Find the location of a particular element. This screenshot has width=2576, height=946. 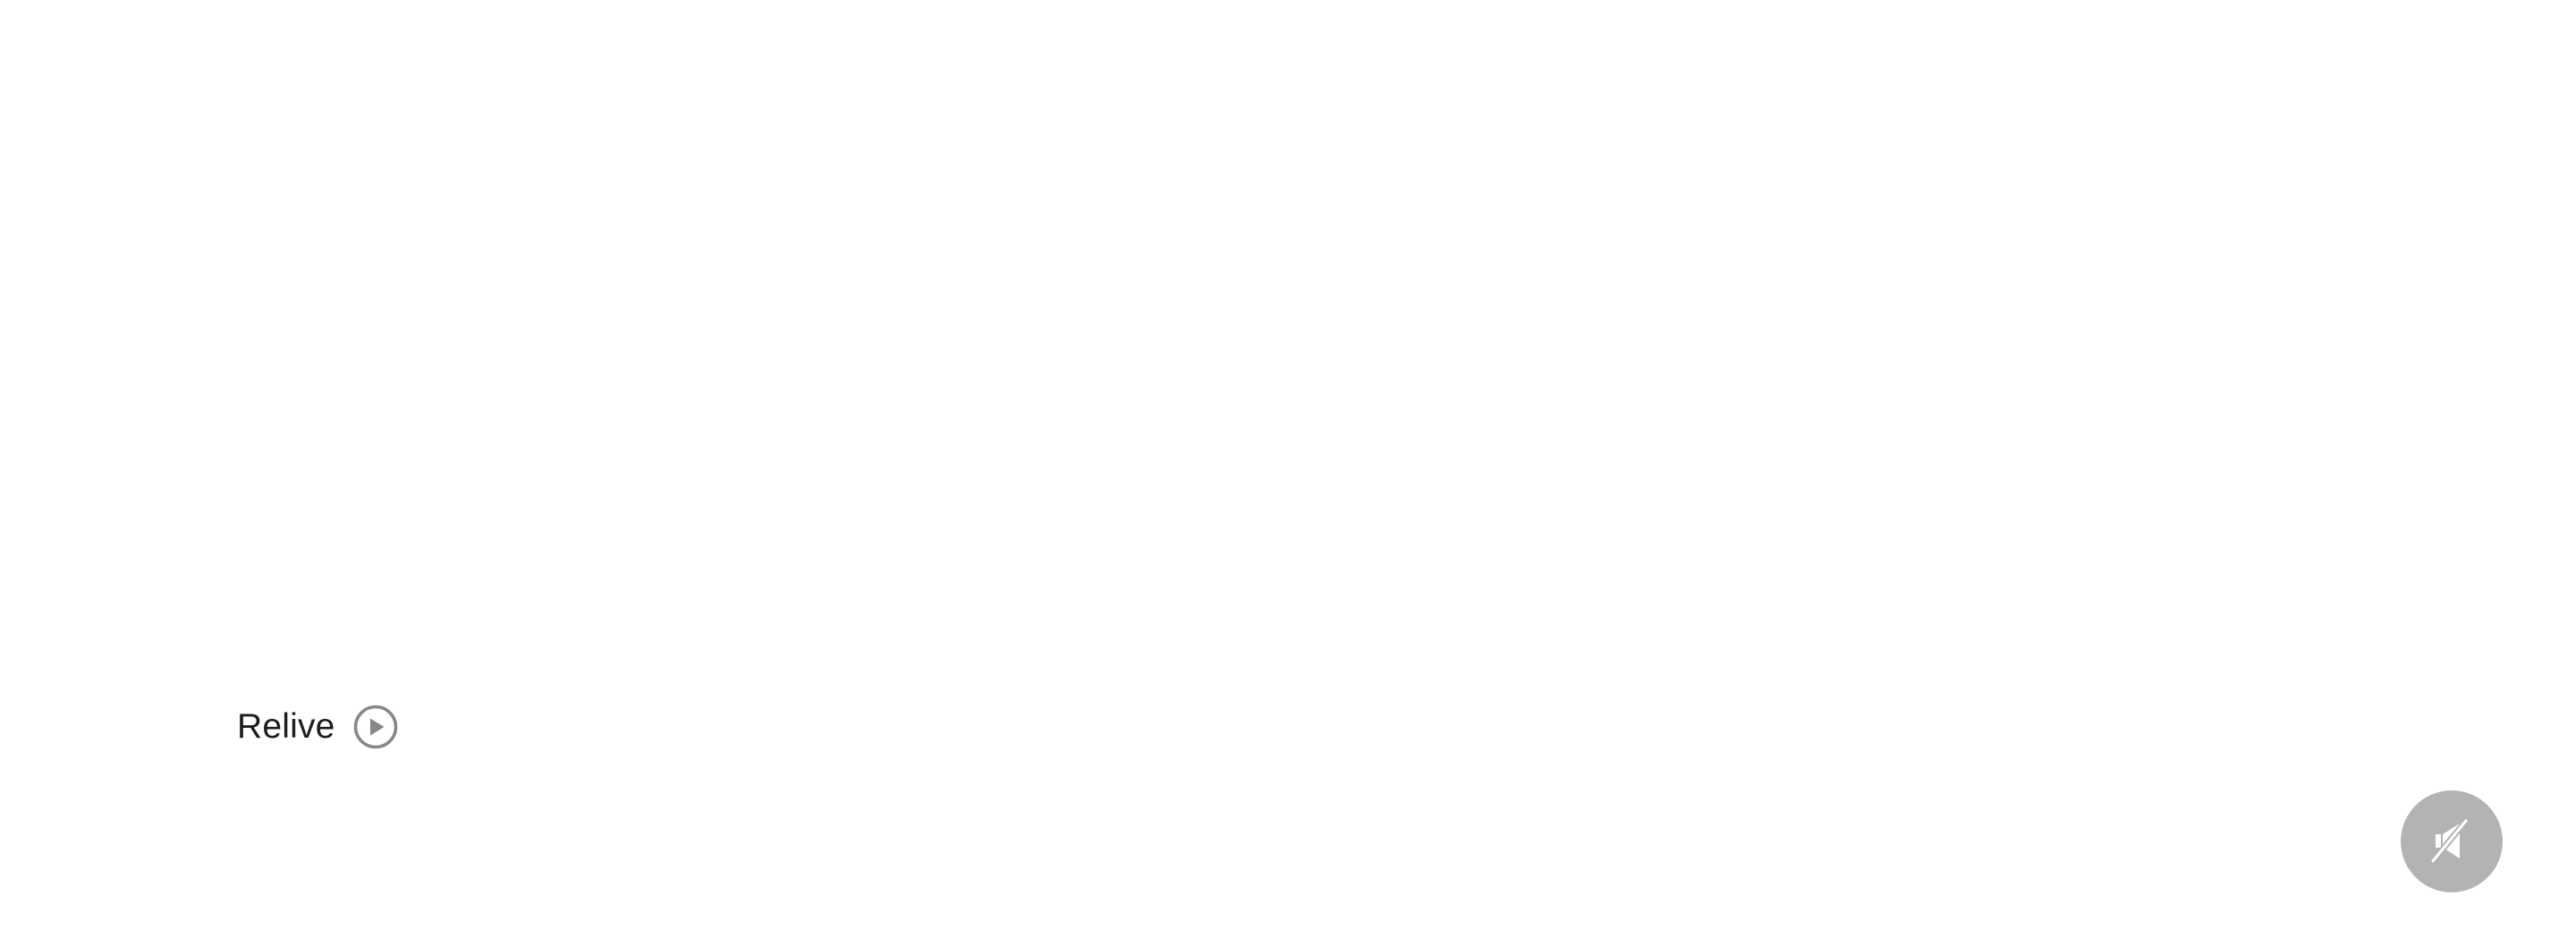

mute-toggle-button is located at coordinates (2452, 841).